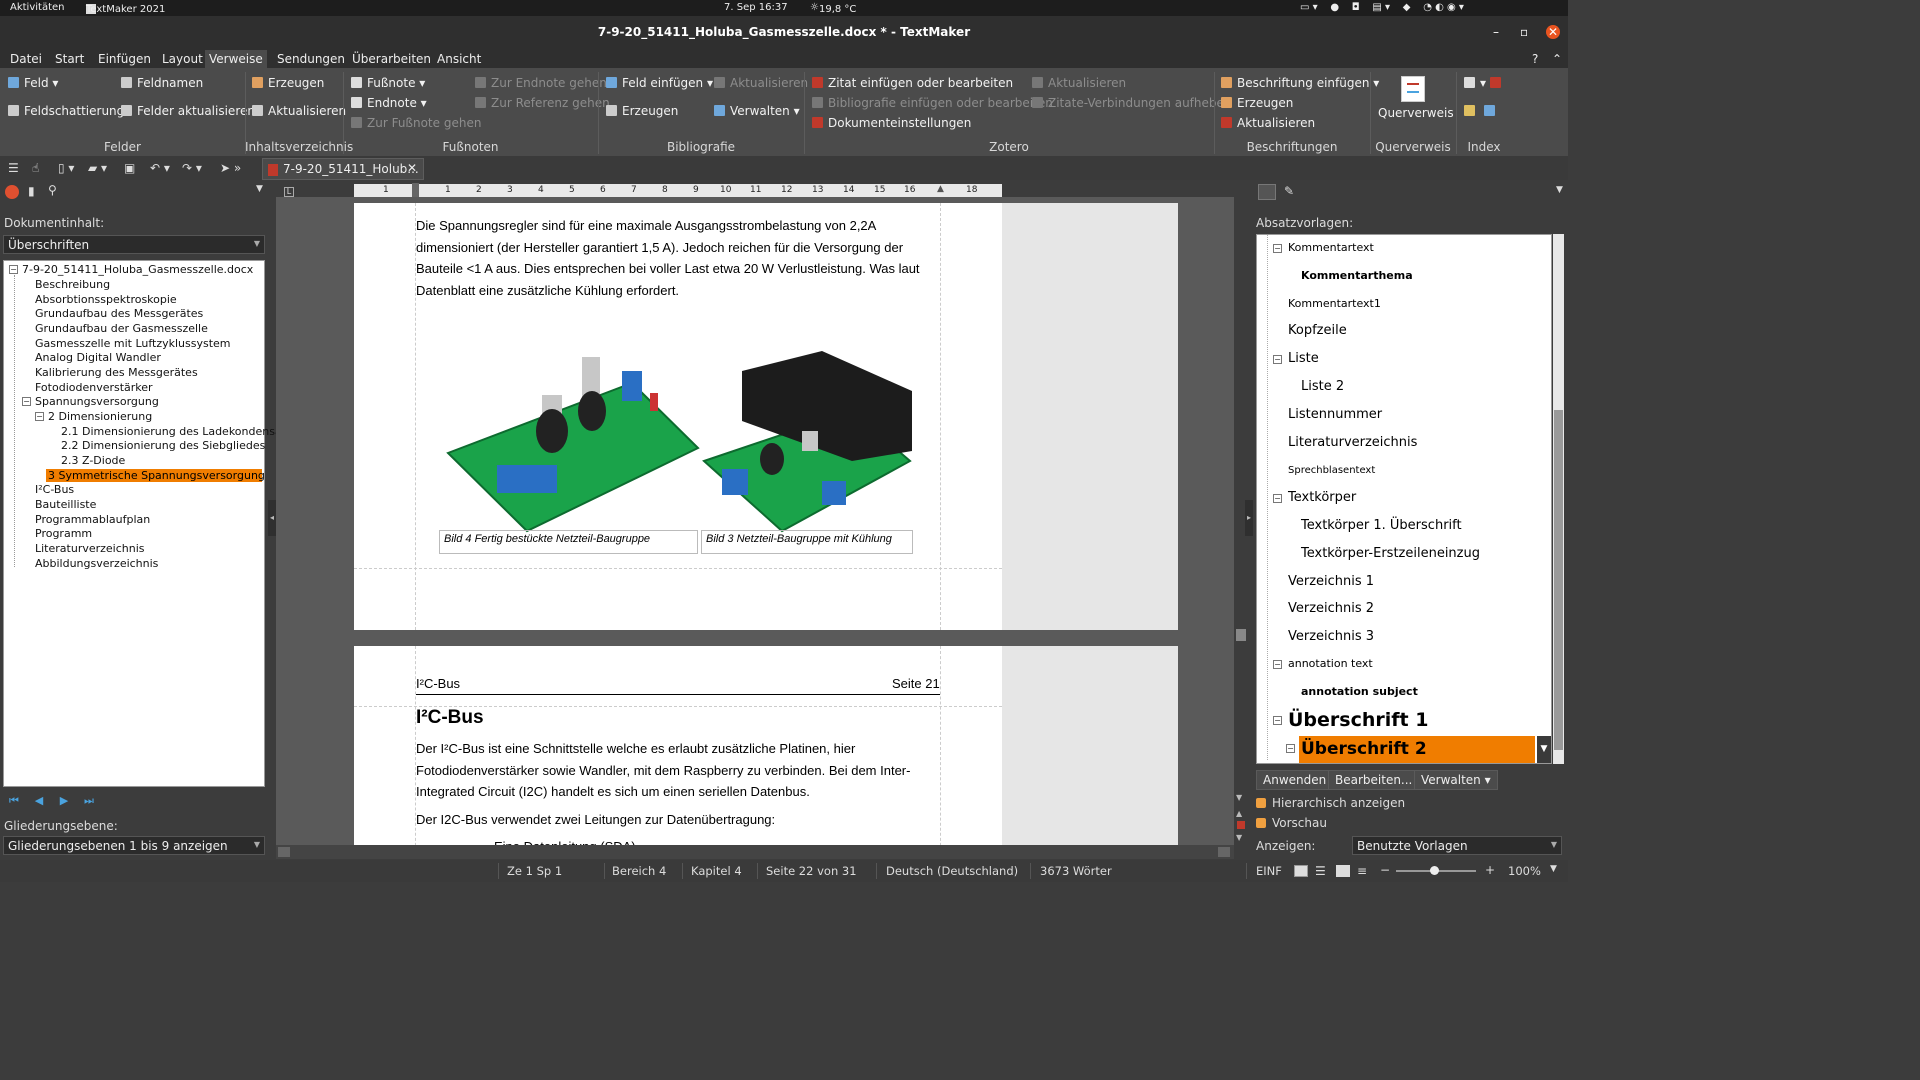 Image resolution: width=1920 pixels, height=1080 pixels. What do you see at coordinates (1241, 635) in the screenshot?
I see `scroll-thumb` at bounding box center [1241, 635].